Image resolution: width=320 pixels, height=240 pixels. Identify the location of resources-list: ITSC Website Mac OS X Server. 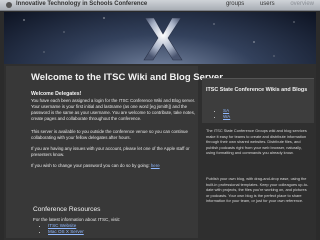
(63, 229).